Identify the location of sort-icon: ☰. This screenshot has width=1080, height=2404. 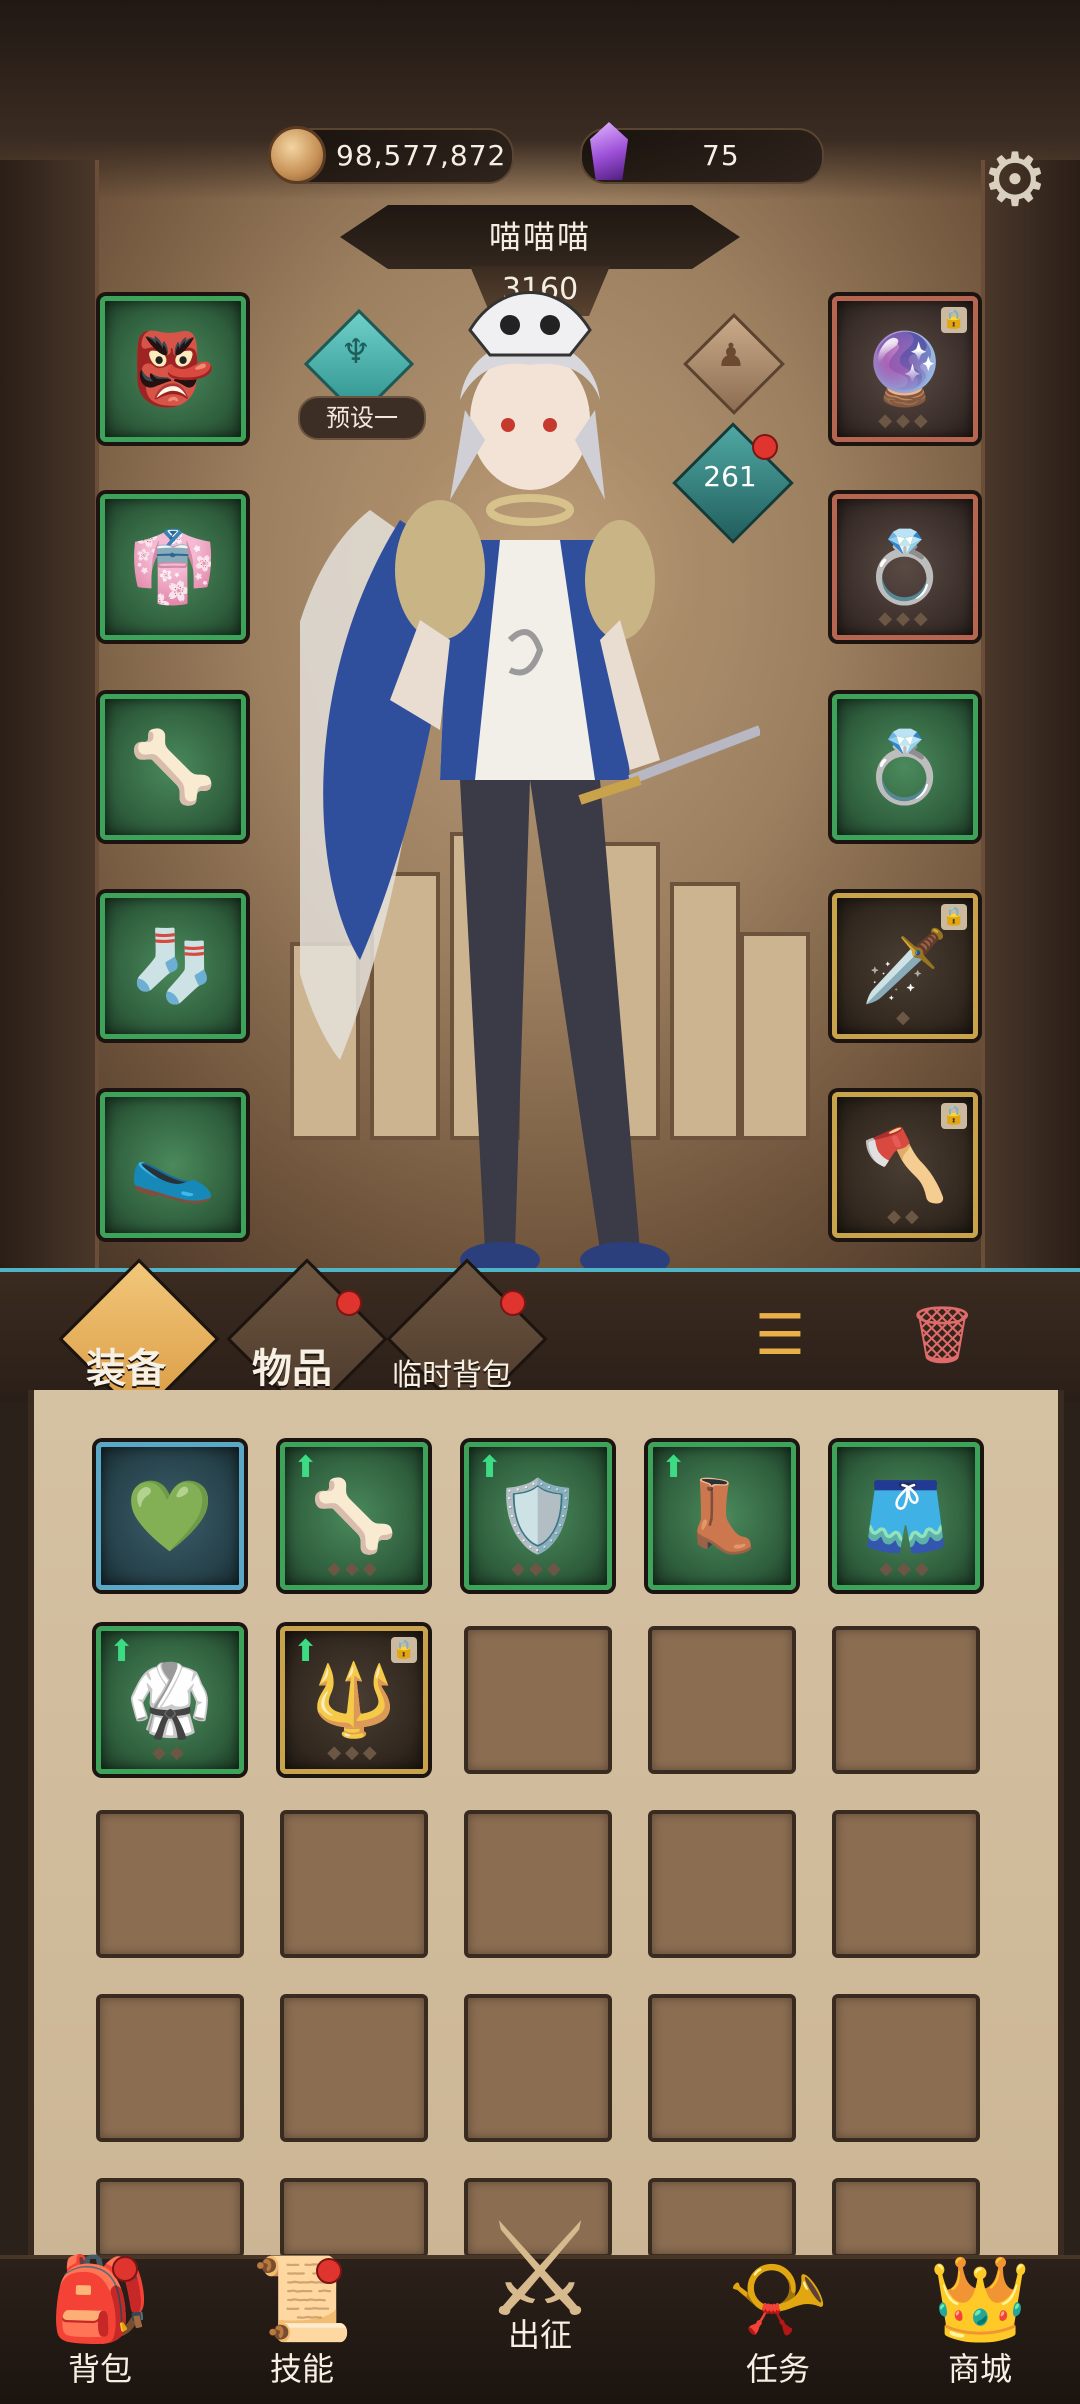
(780, 1336).